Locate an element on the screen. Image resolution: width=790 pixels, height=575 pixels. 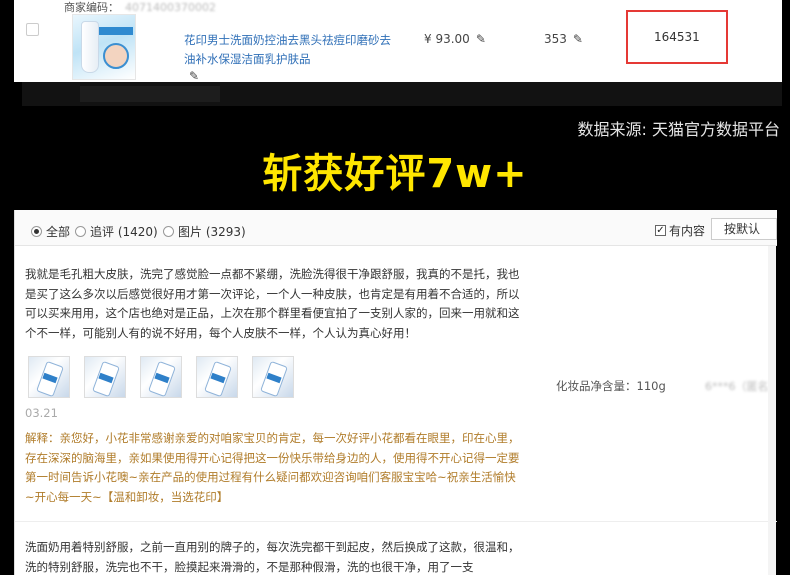
review-sku-spec: 化妆品净含量：110g is located at coordinates (611, 386).